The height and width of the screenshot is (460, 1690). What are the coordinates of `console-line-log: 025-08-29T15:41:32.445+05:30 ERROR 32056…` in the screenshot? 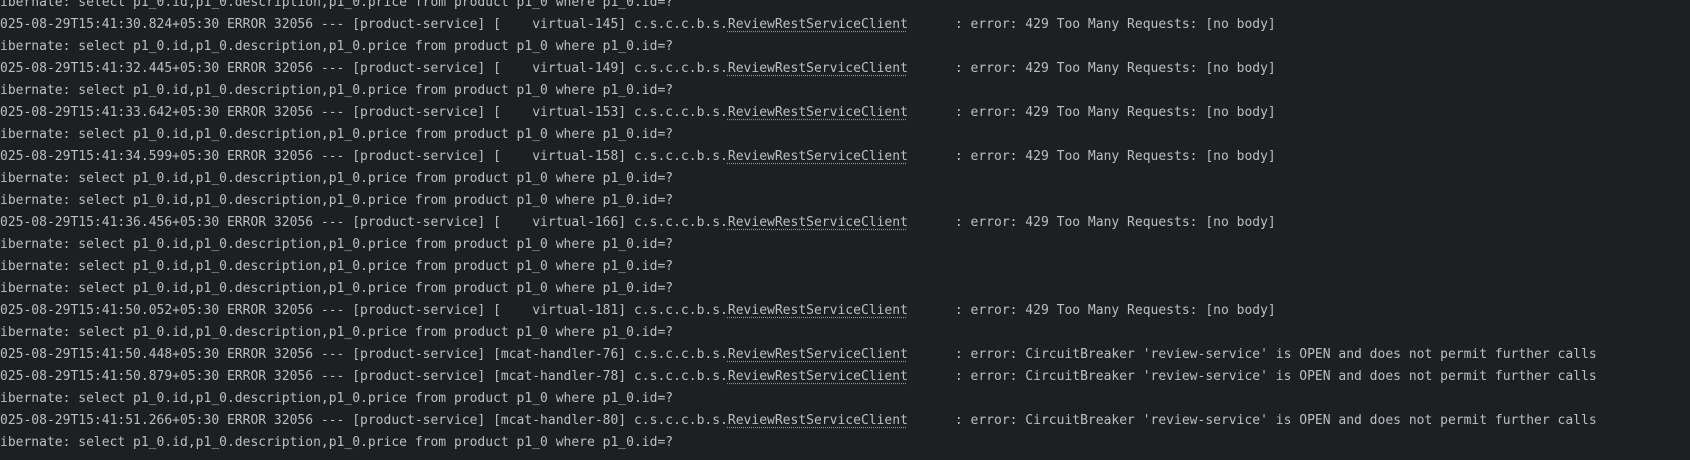 It's located at (845, 69).